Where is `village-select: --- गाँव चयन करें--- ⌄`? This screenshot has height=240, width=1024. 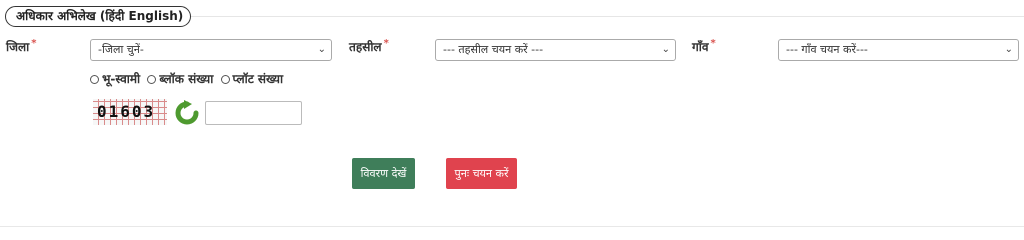
village-select: --- गाँव चयन करें--- ⌄ is located at coordinates (898, 50).